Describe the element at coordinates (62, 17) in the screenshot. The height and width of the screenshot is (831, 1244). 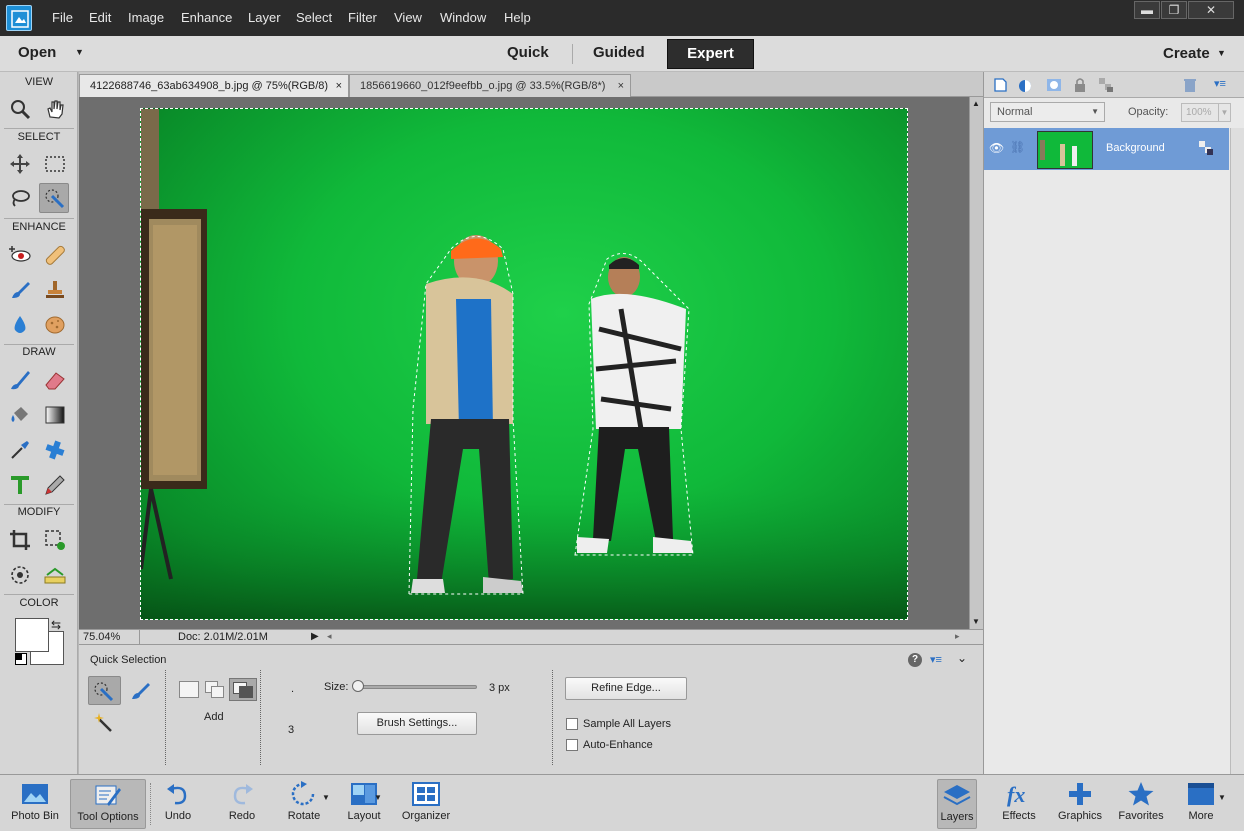
I see `menu-file: File` at that location.